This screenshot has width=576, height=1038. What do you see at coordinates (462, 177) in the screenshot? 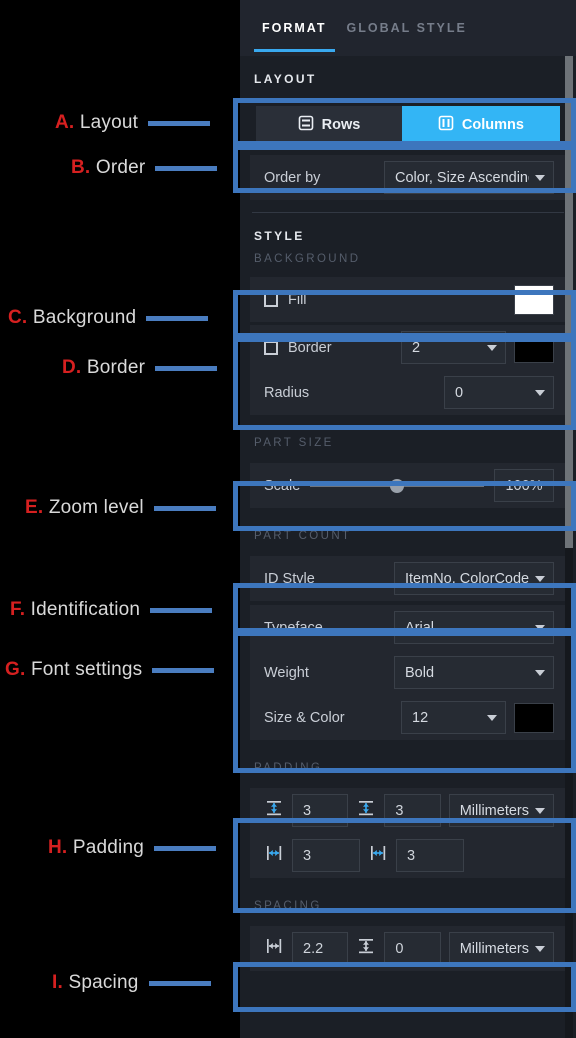
I see `order-by-value: Color, Size Ascending` at bounding box center [462, 177].